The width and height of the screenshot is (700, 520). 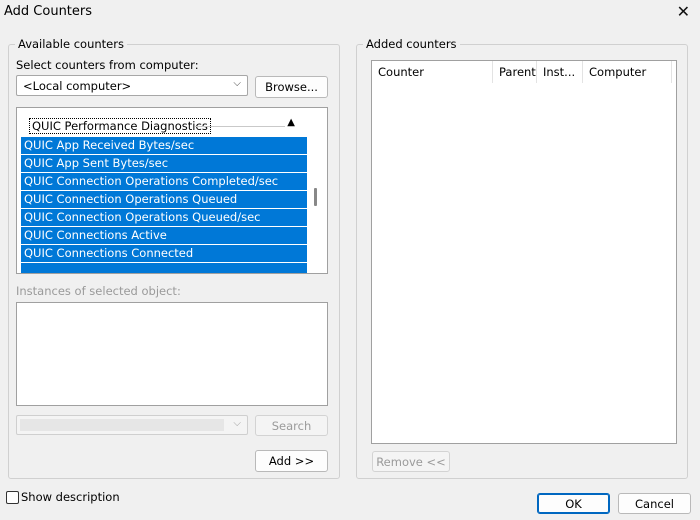 What do you see at coordinates (515, 72) in the screenshot?
I see `column-header-parent: Parent` at bounding box center [515, 72].